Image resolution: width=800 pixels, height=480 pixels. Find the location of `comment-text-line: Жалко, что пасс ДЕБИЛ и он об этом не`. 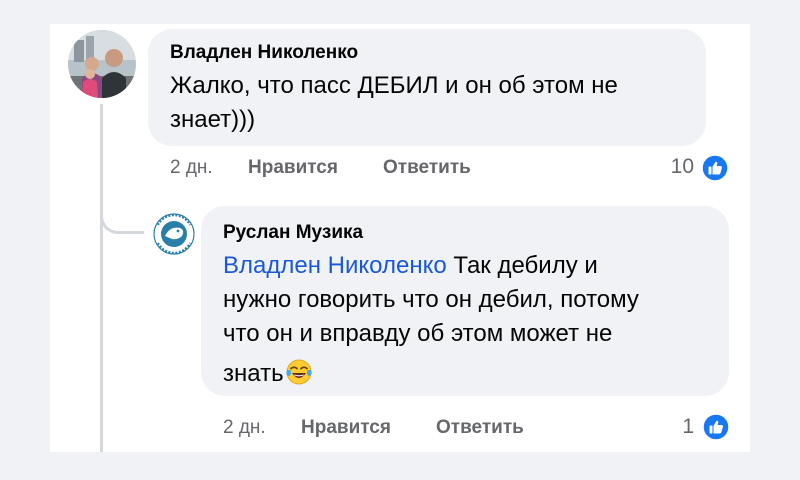

comment-text-line: Жалко, что пасс ДЕБИЛ и он об этом не is located at coordinates (394, 85).